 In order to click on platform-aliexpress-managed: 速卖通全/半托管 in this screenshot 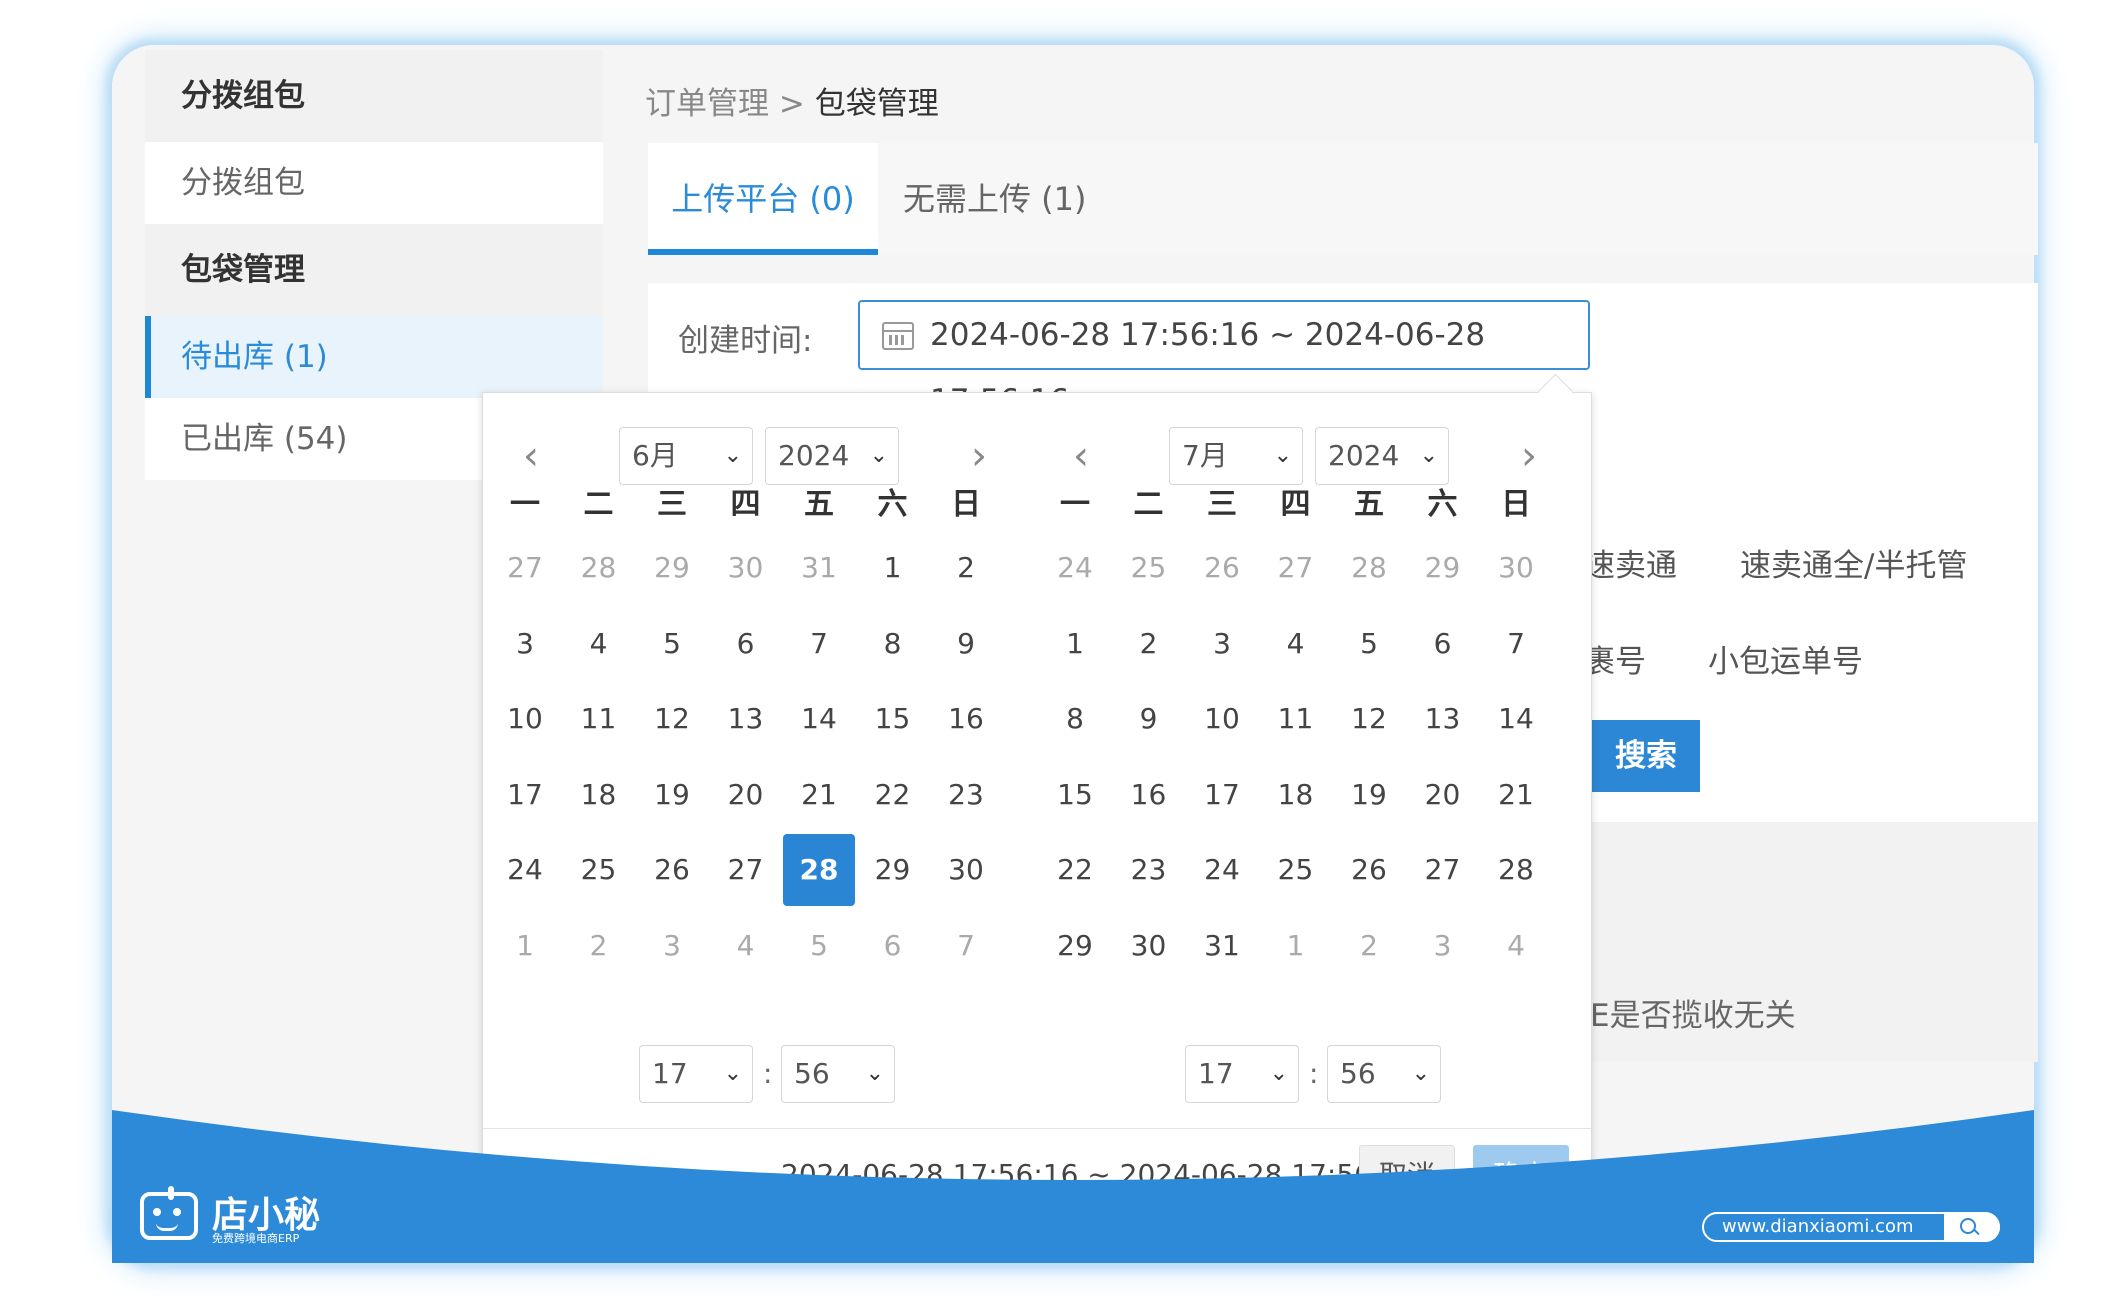, I will do `click(1853, 562)`.